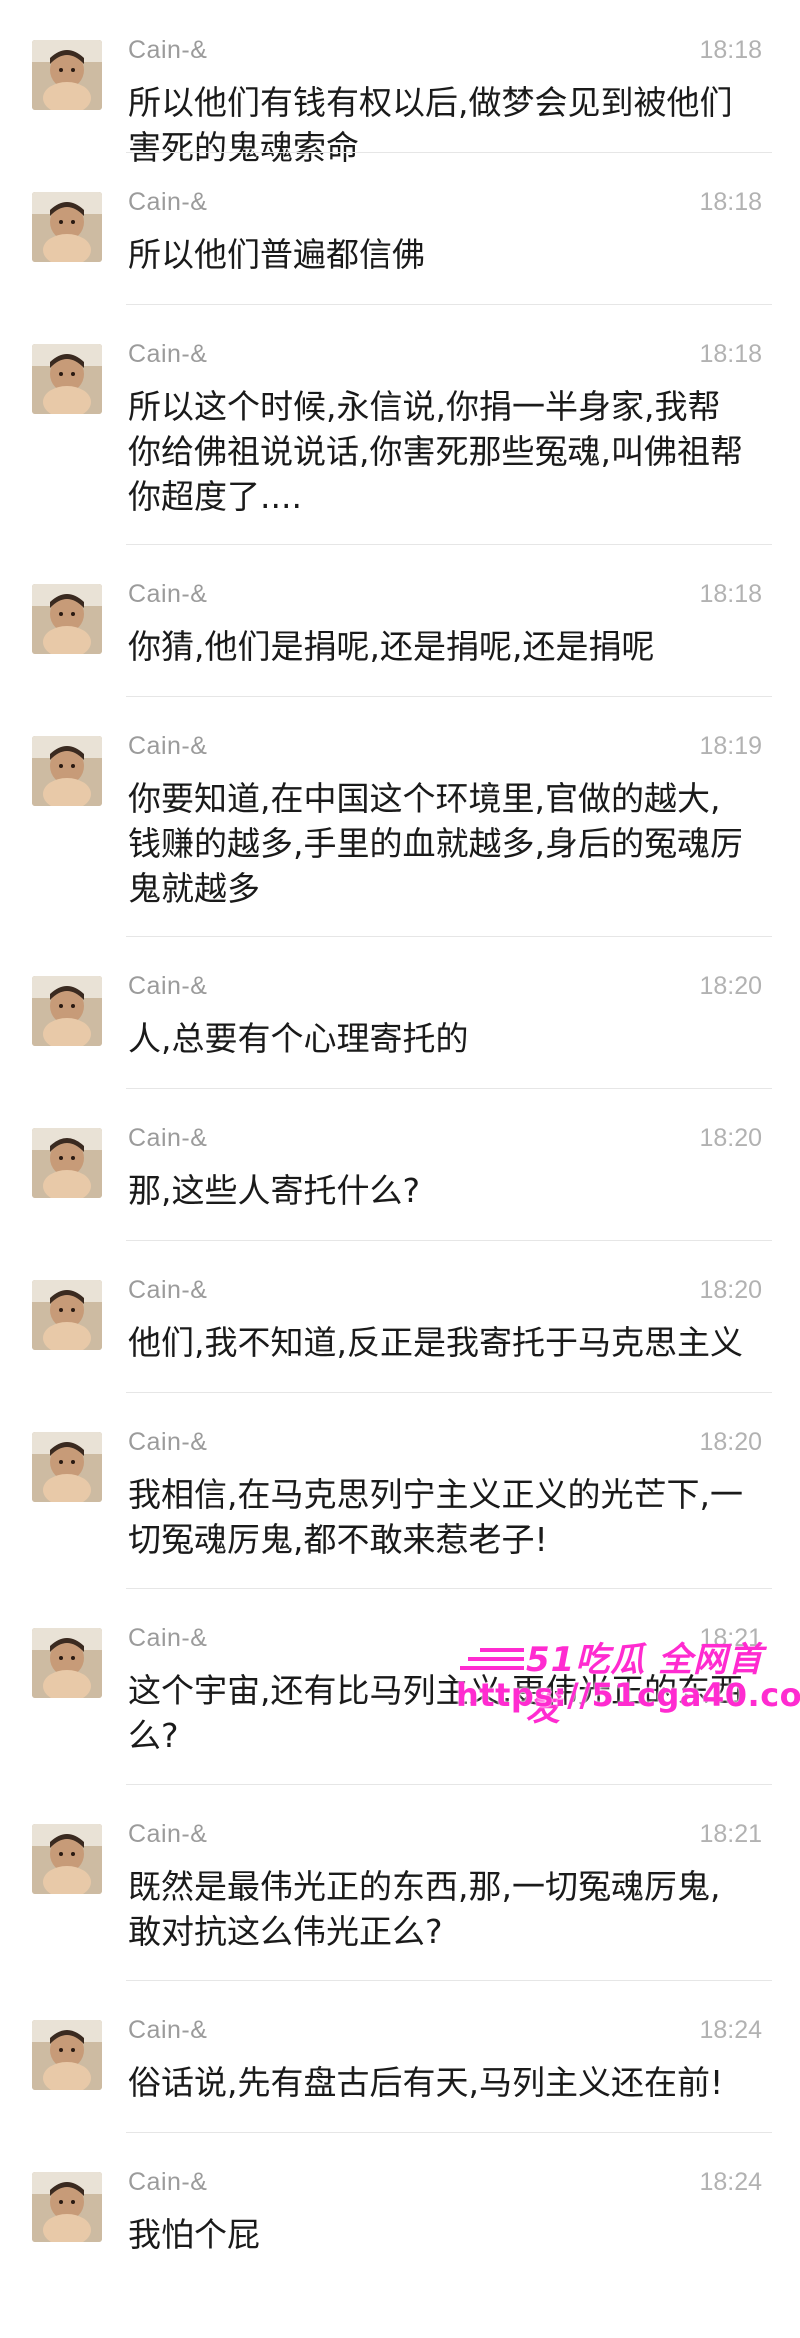 The height and width of the screenshot is (2338, 800). What do you see at coordinates (400, 1316) in the screenshot?
I see `message-item: Cain-& 18:20 他们,我不知道,反正是我寄托于马克思主义` at bounding box center [400, 1316].